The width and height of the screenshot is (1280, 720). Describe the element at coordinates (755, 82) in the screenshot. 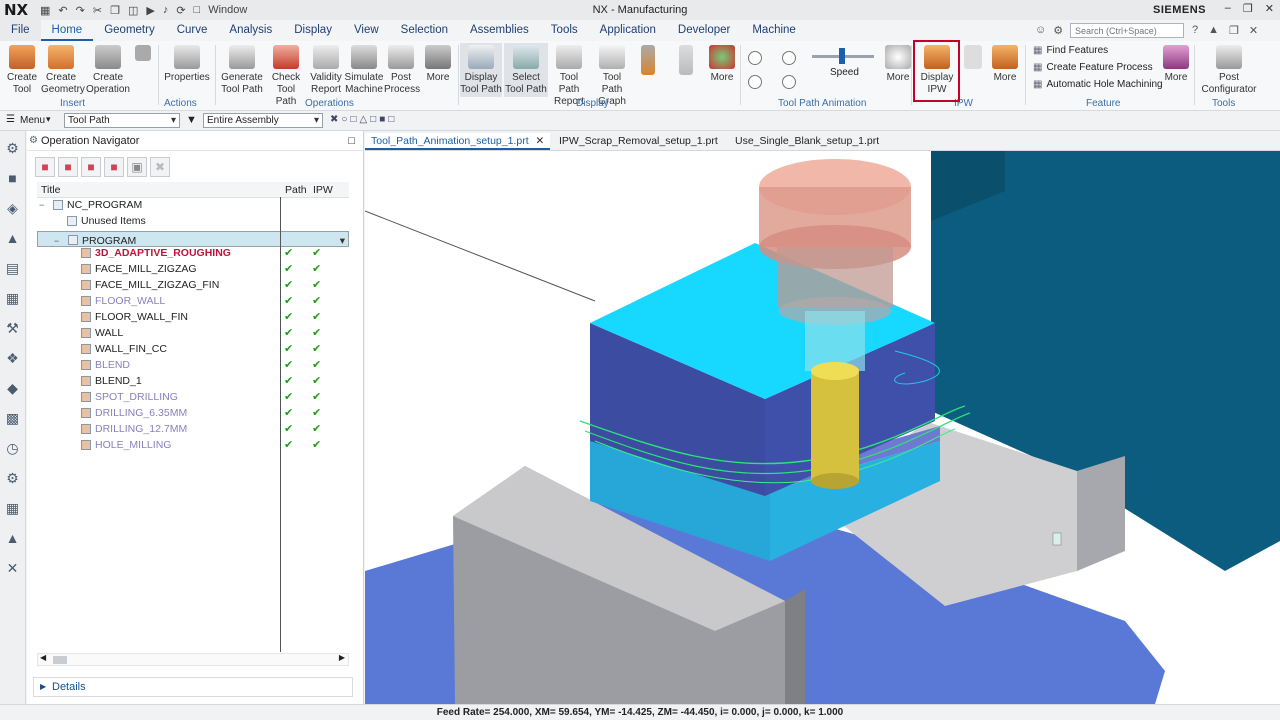

I see `step-back-button` at that location.